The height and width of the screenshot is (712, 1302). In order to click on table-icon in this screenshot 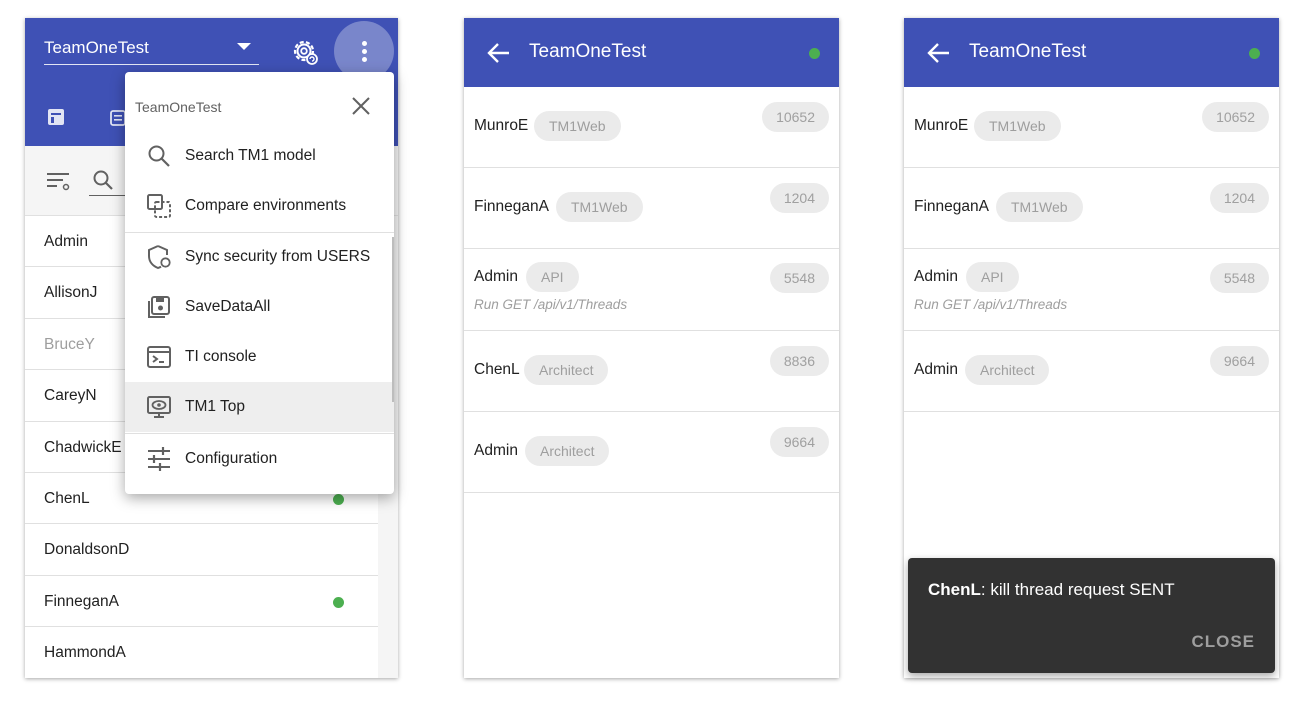, I will do `click(56, 117)`.